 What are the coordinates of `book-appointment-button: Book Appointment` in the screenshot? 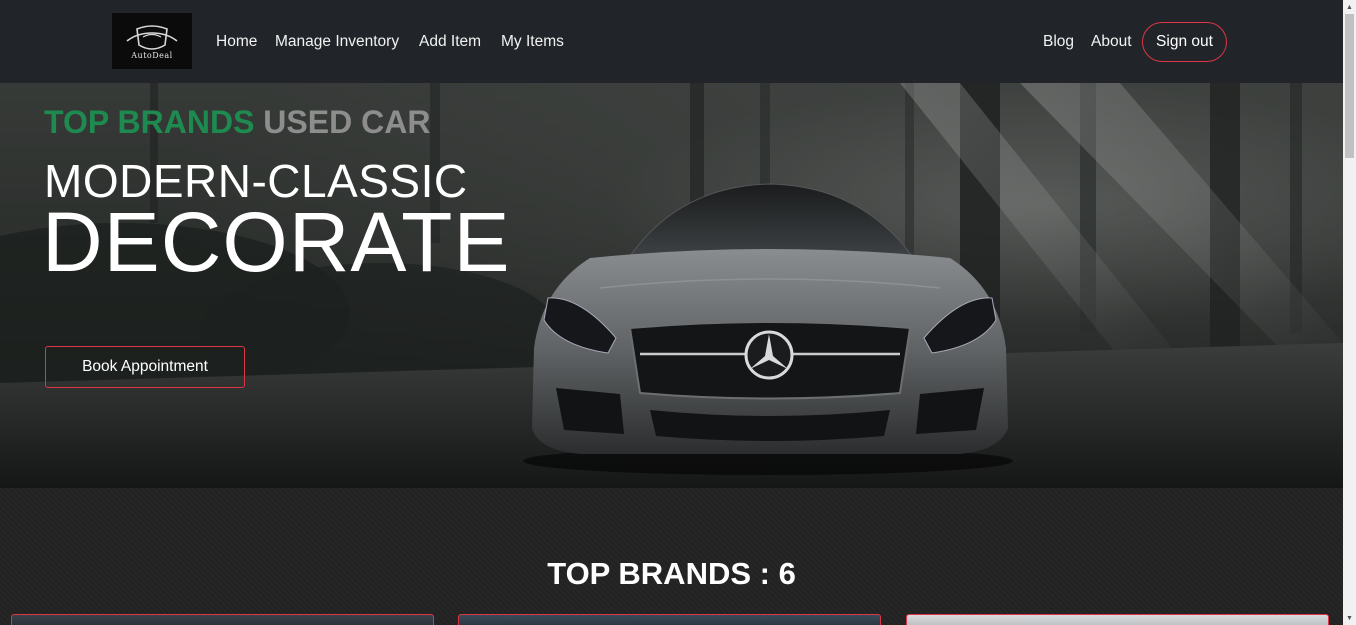 It's located at (145, 367).